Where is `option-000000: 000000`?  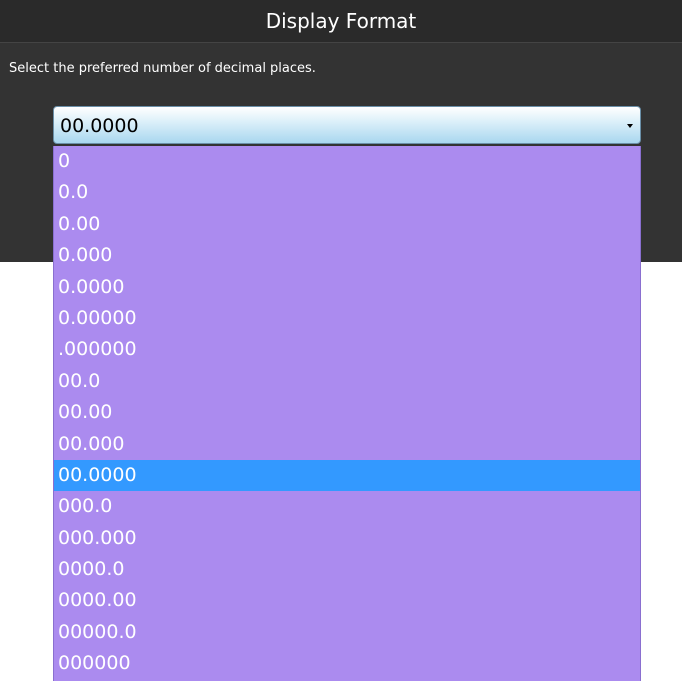 option-000000: 000000 is located at coordinates (347, 663).